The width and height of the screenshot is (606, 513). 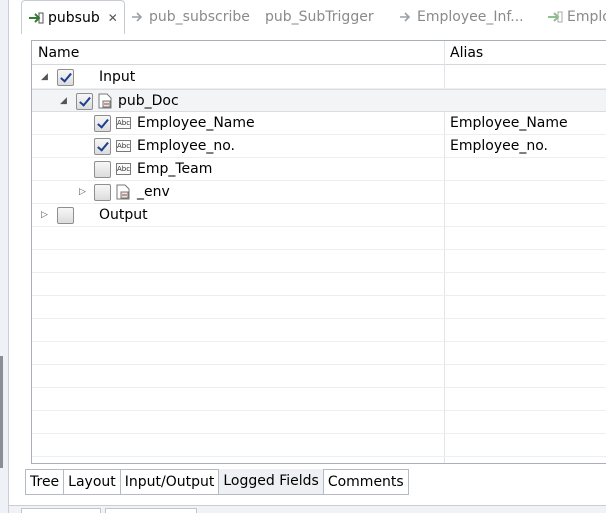 What do you see at coordinates (319, 146) in the screenshot?
I see `table-row: Abc Employee_no. Employee_no.` at bounding box center [319, 146].